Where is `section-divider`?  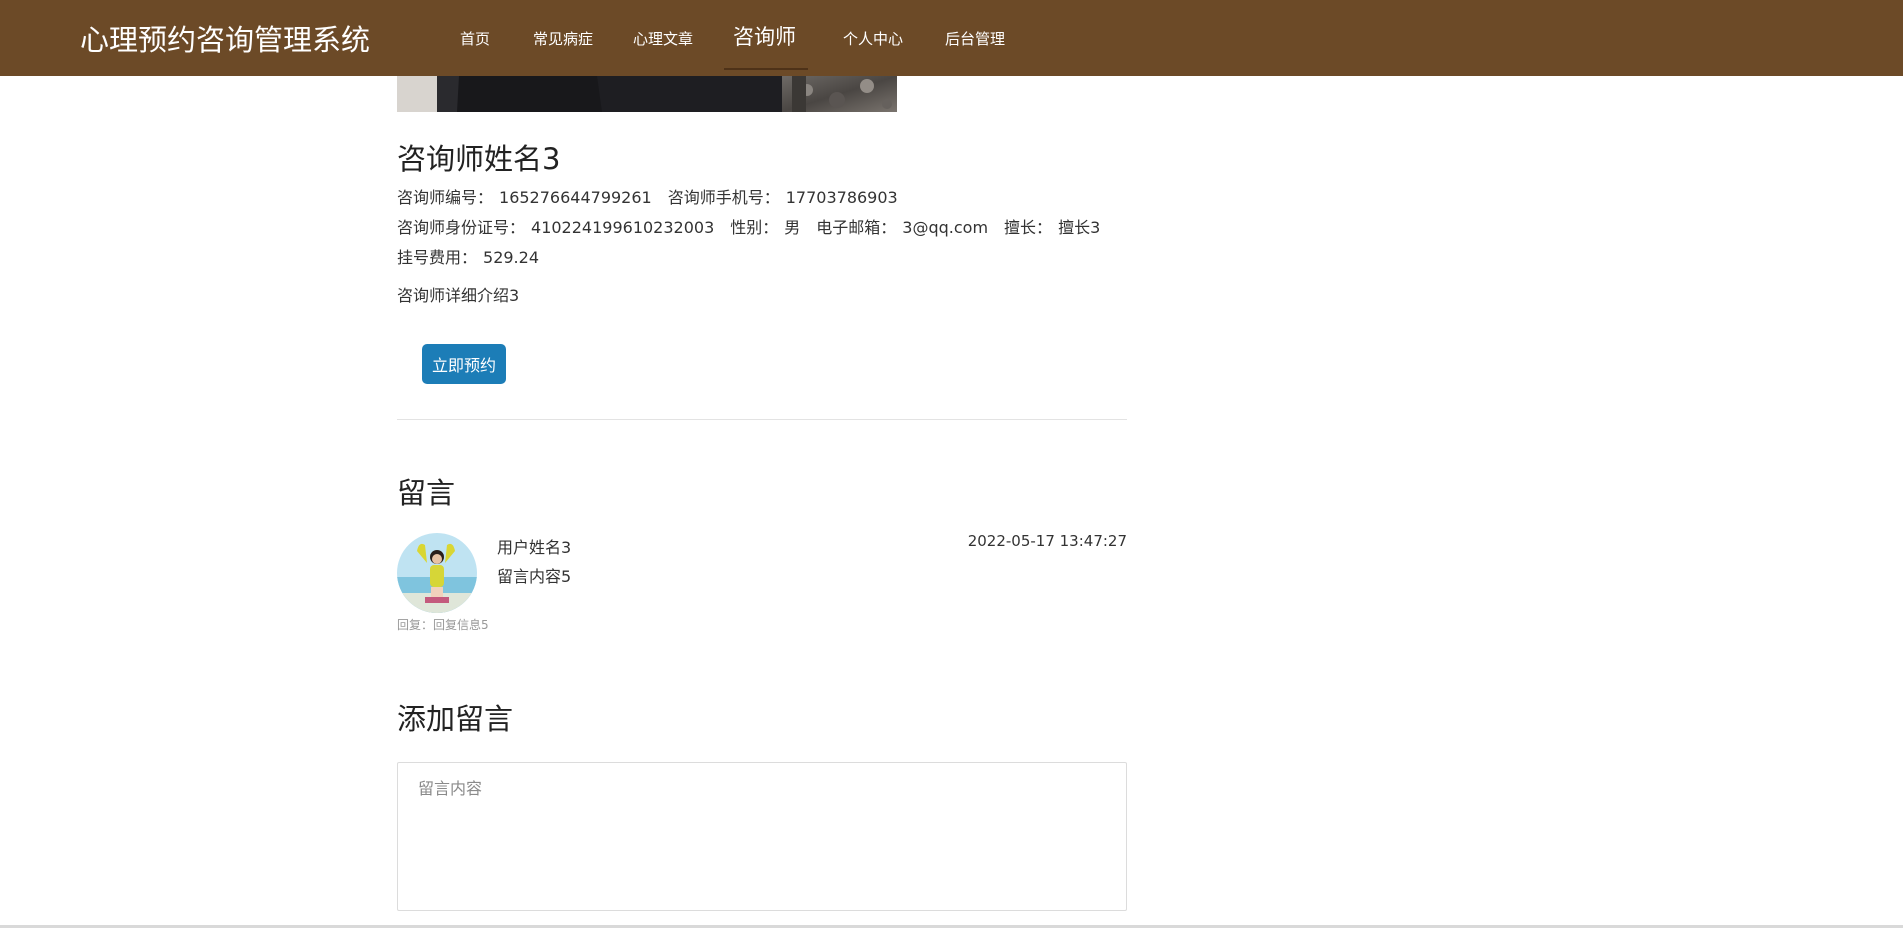 section-divider is located at coordinates (762, 419).